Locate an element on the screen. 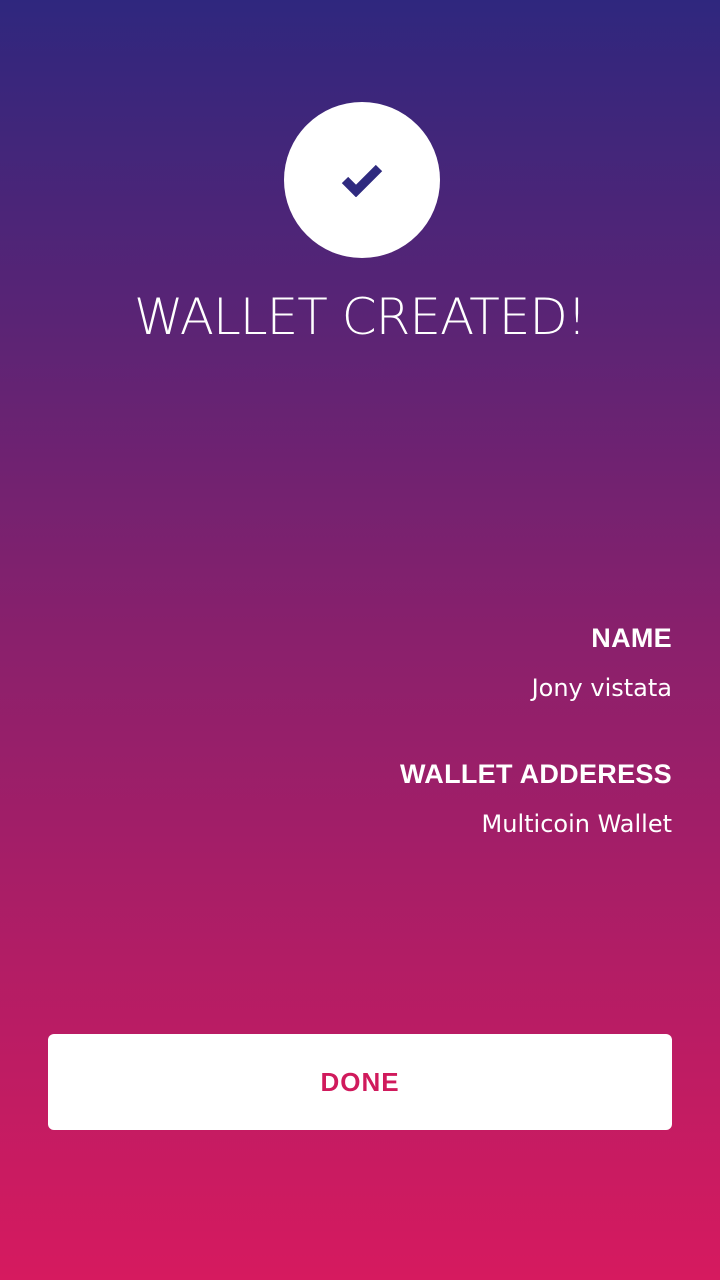 This screenshot has width=720, height=1280. name-value: Jony vistata is located at coordinates (601, 688).